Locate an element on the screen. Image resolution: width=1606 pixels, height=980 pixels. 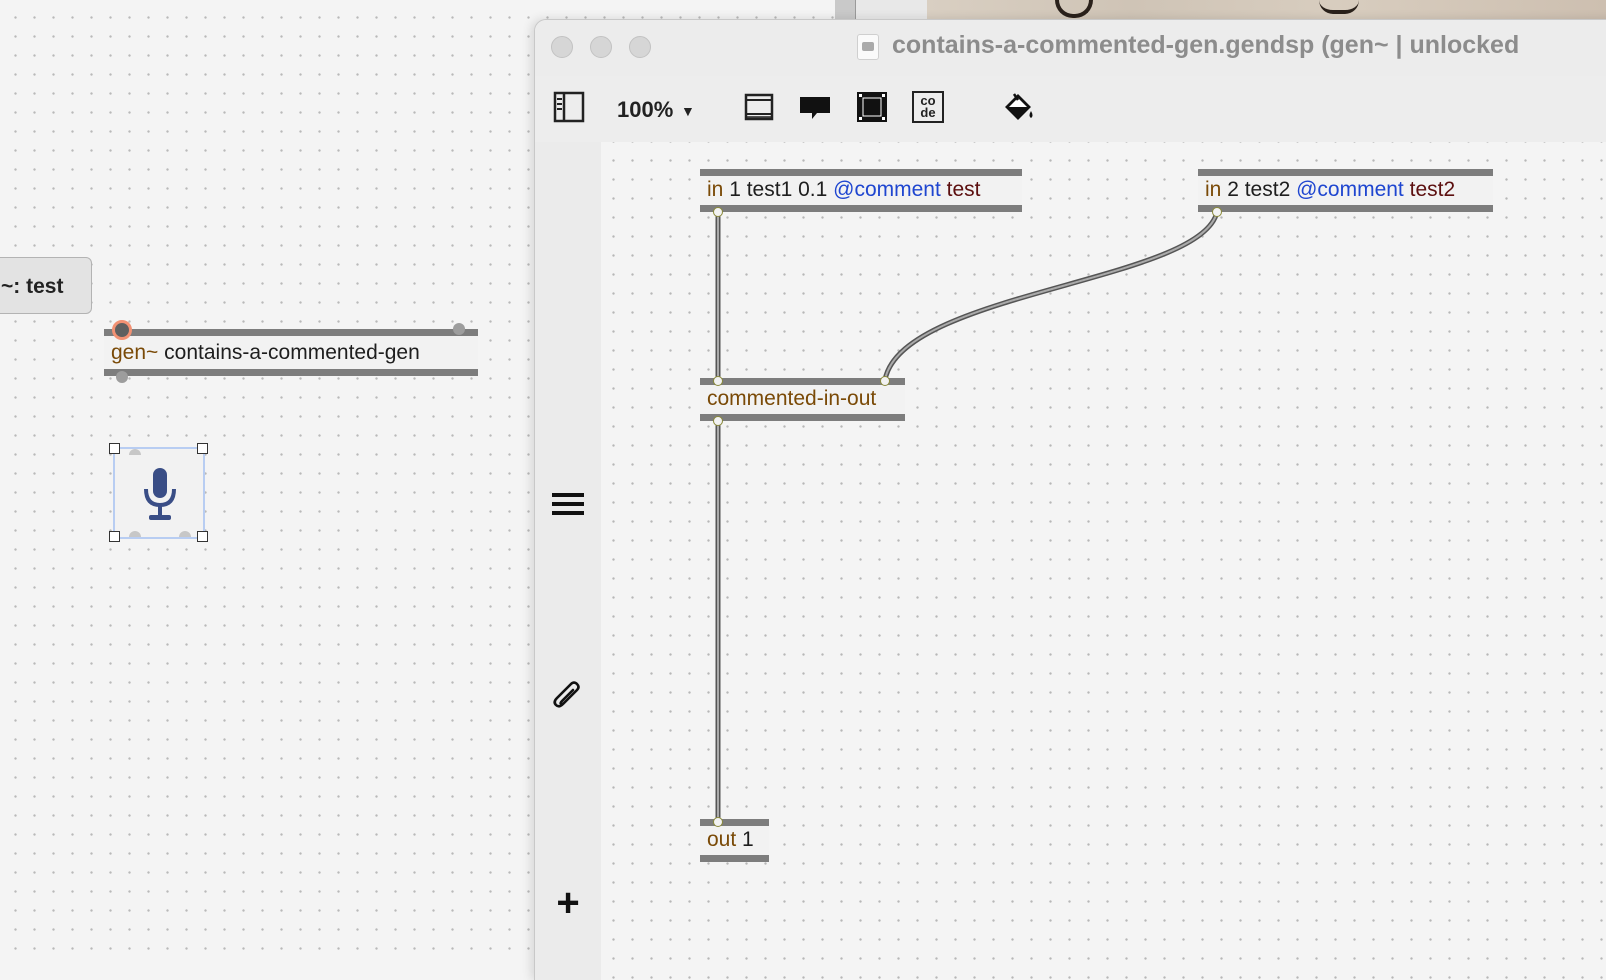
in2-attr: @comment is located at coordinates (1350, 189).